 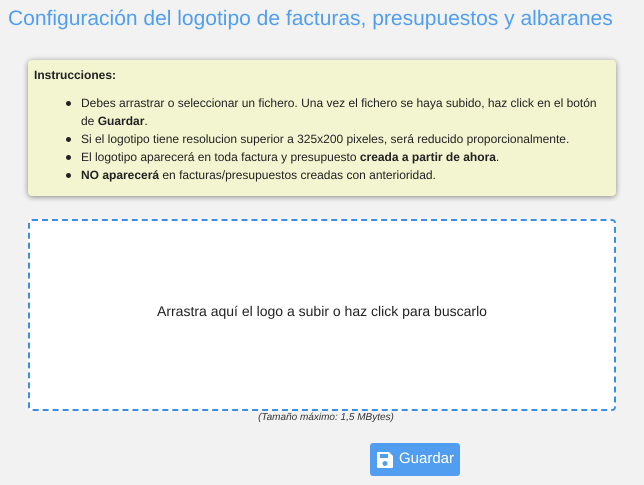 I want to click on max-size-note: (Tamaño máximo: 1,5 MBytes), so click(x=326, y=418).